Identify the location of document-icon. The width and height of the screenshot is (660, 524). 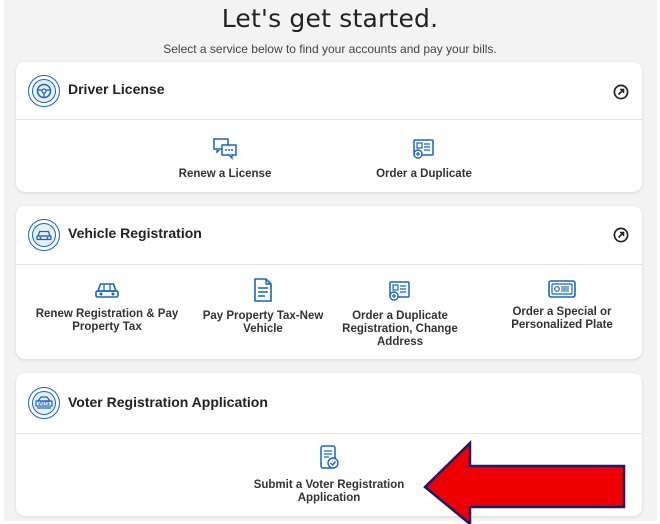
(263, 290).